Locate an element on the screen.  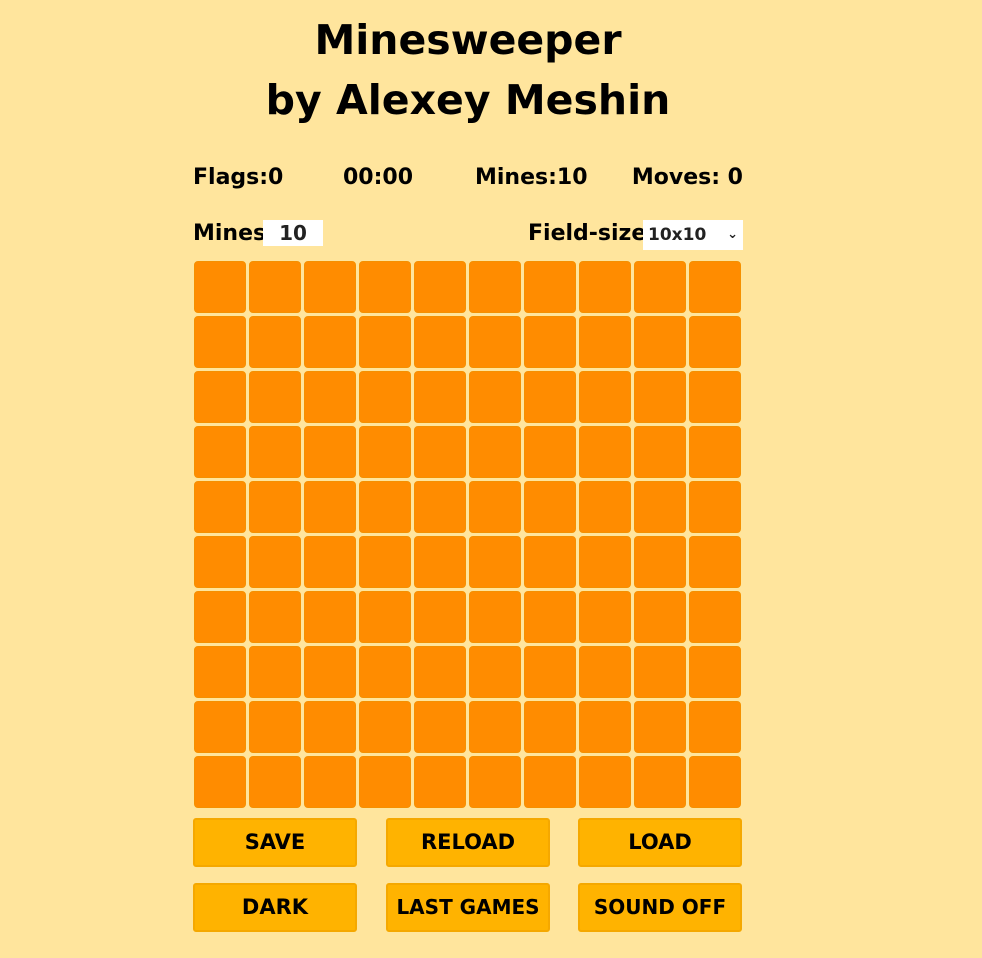
load-button: LOAD is located at coordinates (660, 842).